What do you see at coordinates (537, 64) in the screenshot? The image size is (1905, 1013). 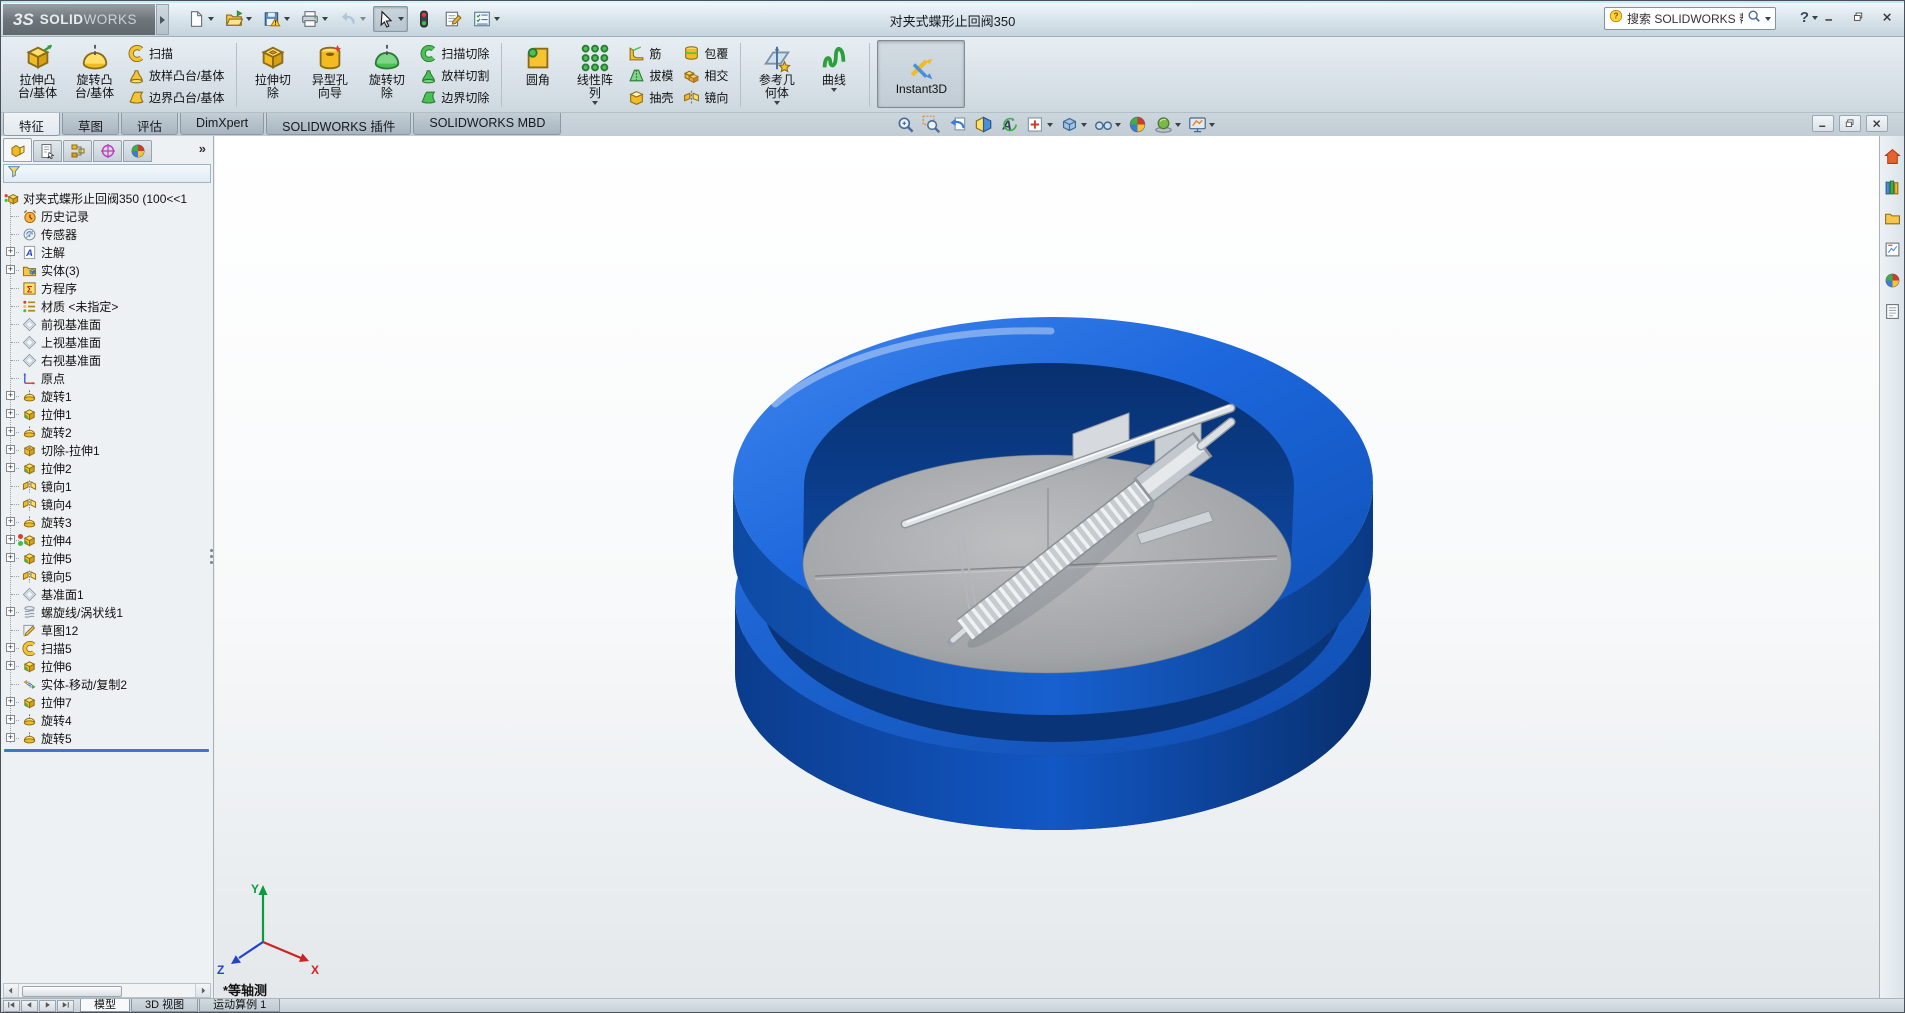 I see `ribbon-fillet-button: 圆角` at bounding box center [537, 64].